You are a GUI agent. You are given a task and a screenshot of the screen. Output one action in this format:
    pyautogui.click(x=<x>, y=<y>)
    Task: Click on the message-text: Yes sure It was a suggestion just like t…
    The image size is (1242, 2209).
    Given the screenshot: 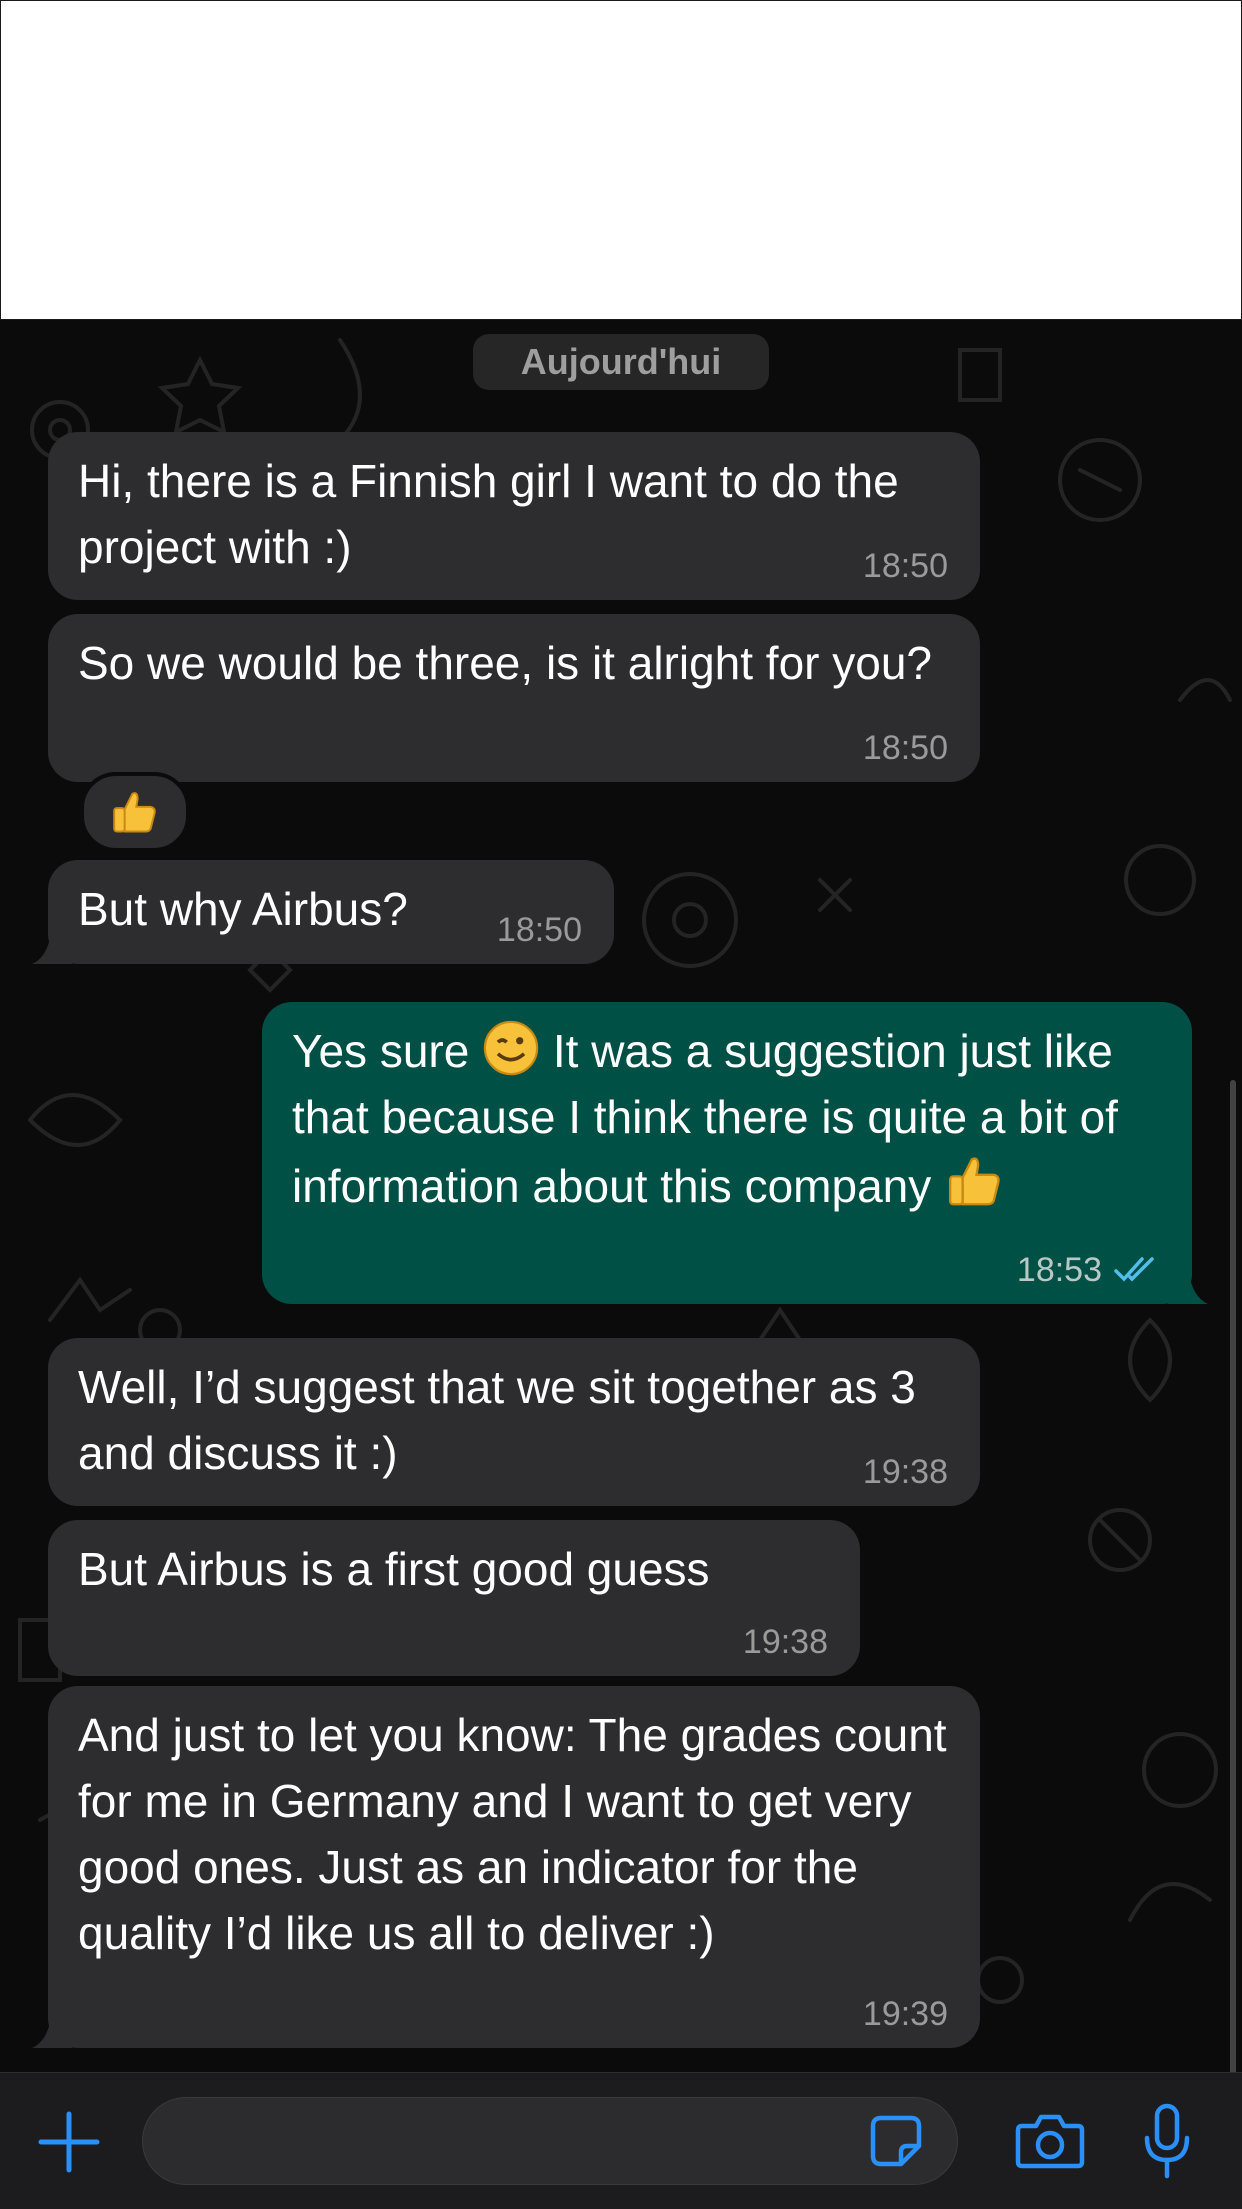 What is the action you would take?
    pyautogui.click(x=727, y=1118)
    